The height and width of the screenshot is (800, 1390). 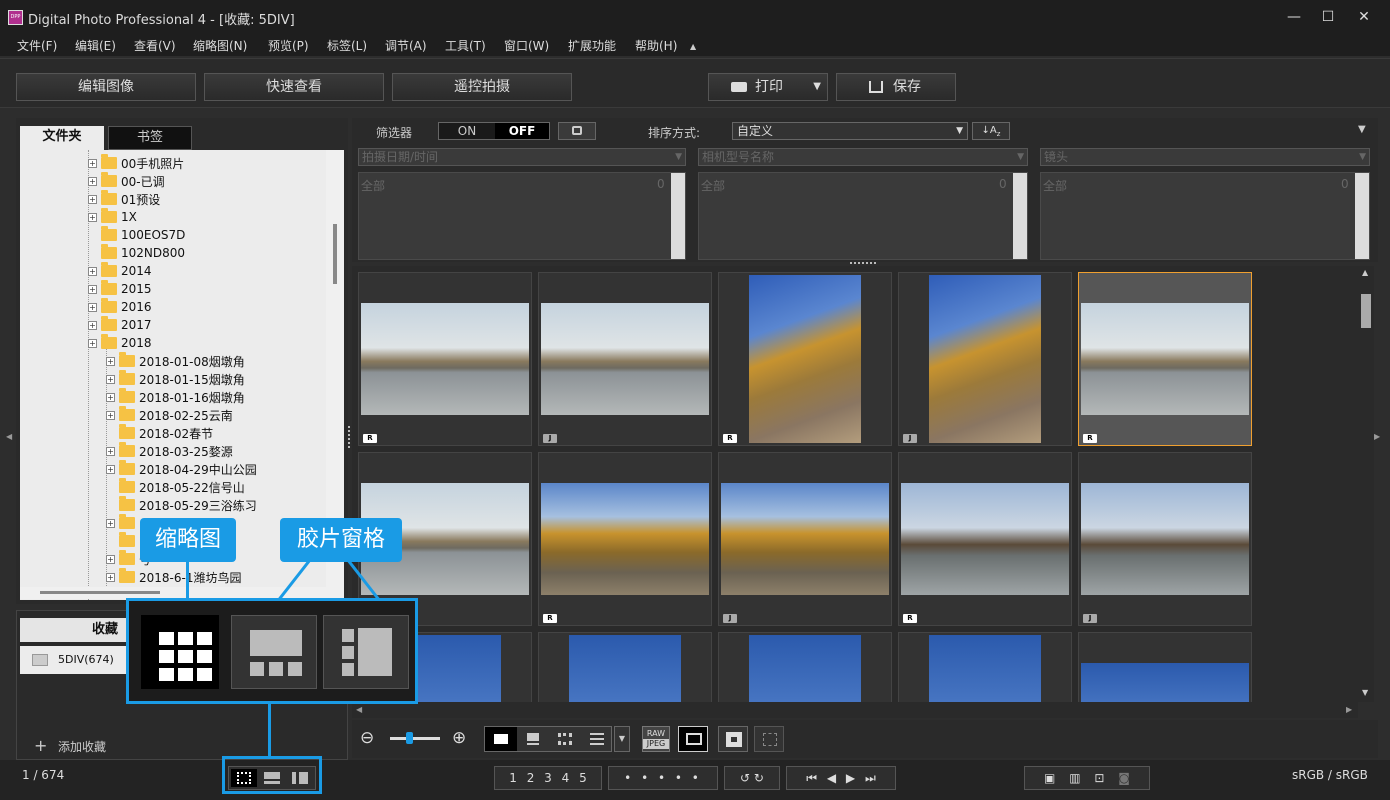 What do you see at coordinates (531, 778) in the screenshot?
I see `rating-2-button: 2` at bounding box center [531, 778].